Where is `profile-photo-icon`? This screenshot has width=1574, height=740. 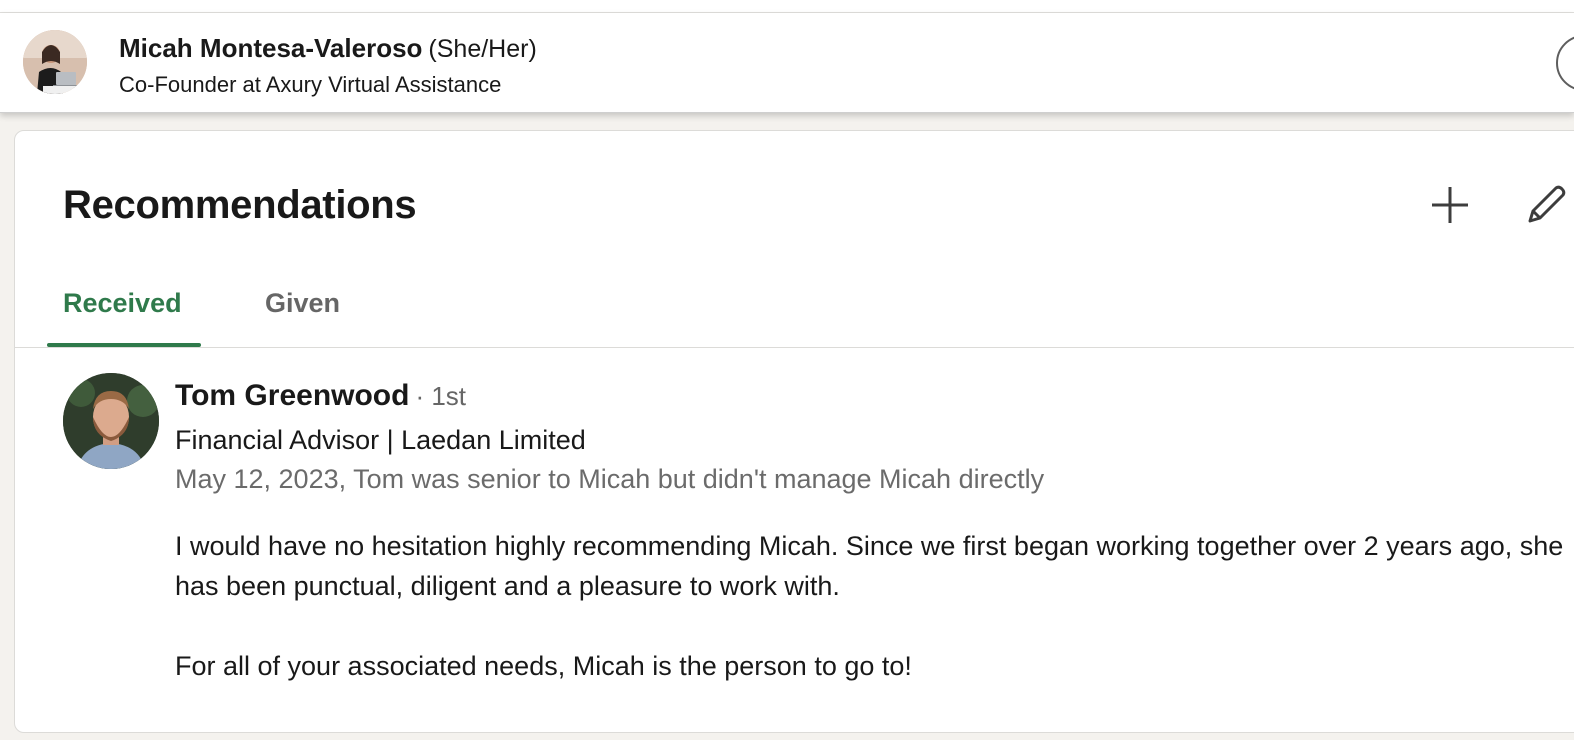 profile-photo-icon is located at coordinates (55, 62).